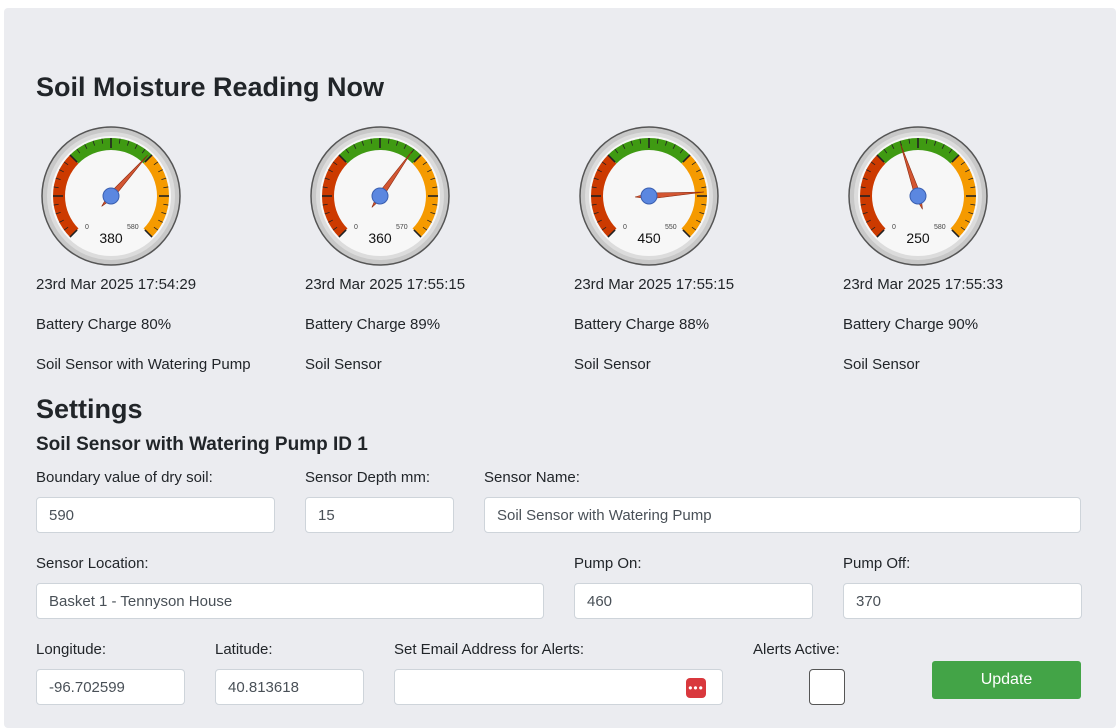 The height and width of the screenshot is (728, 1120). I want to click on battery-charge: Battery Charge 80%, so click(104, 324).